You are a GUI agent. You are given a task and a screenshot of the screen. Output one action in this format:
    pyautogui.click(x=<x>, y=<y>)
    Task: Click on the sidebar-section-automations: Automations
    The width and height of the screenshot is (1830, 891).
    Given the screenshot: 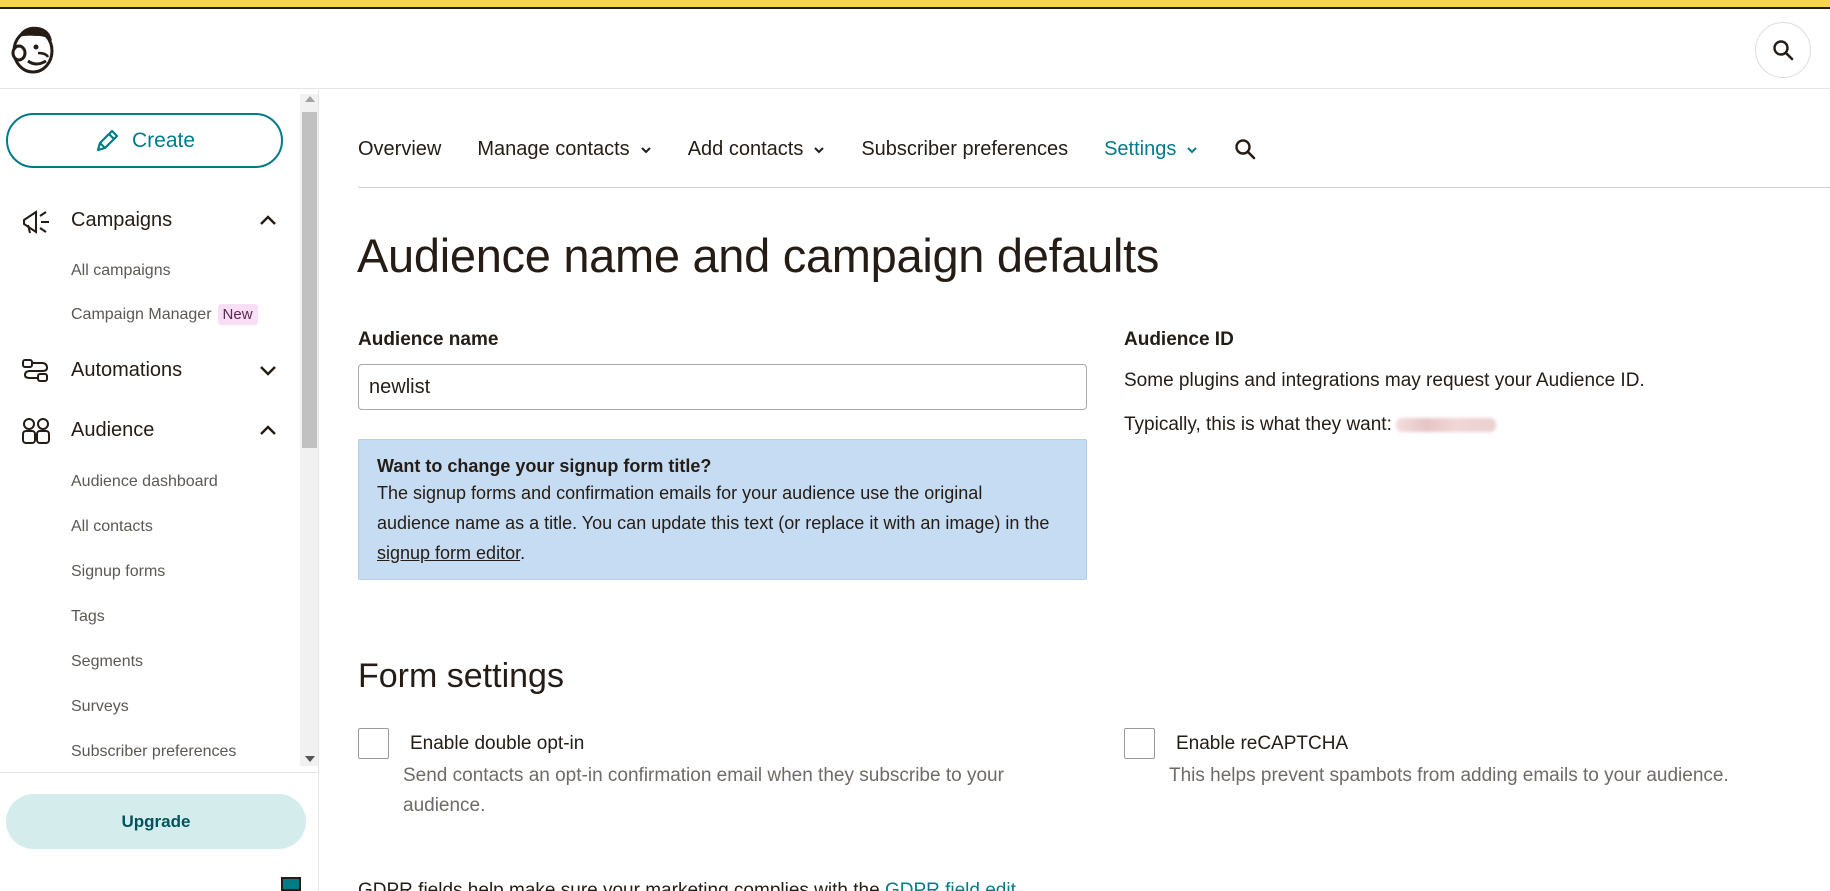 What is the action you would take?
    pyautogui.click(x=150, y=370)
    